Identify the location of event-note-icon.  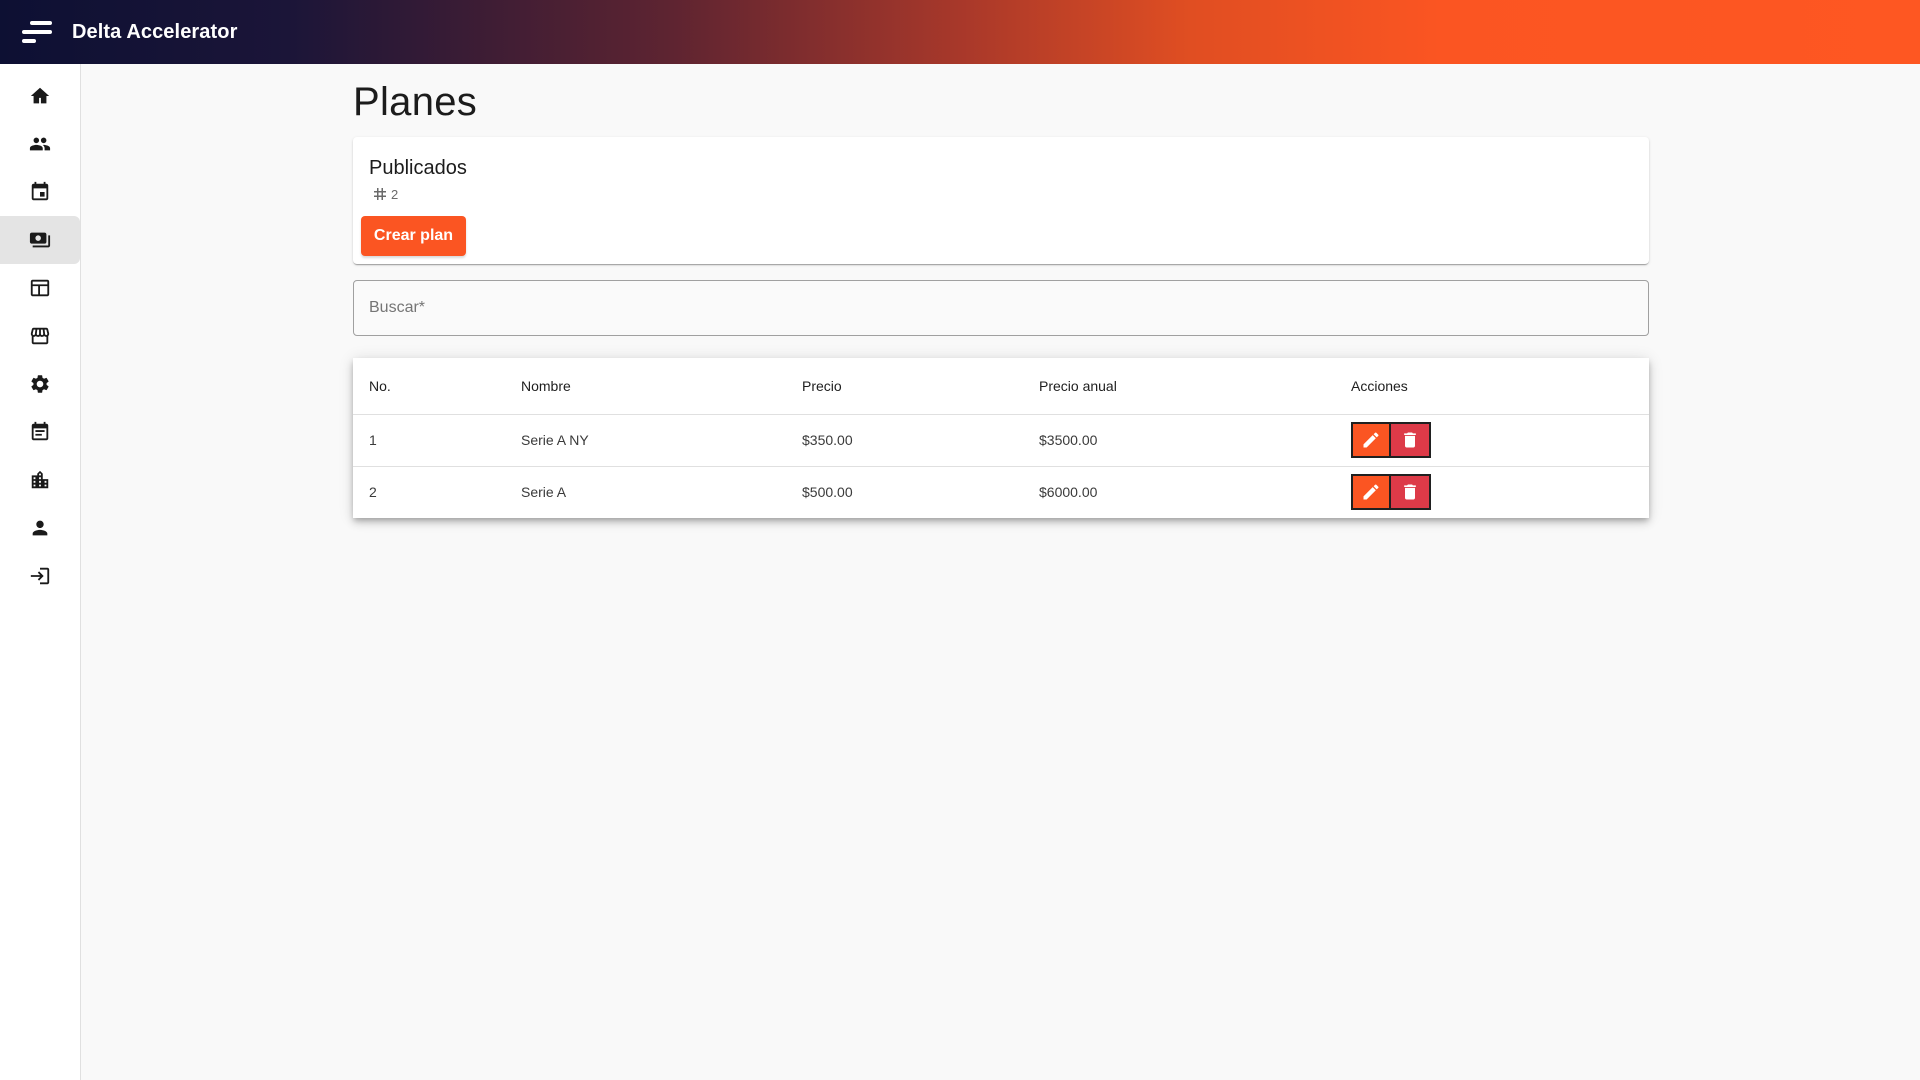
(40, 431).